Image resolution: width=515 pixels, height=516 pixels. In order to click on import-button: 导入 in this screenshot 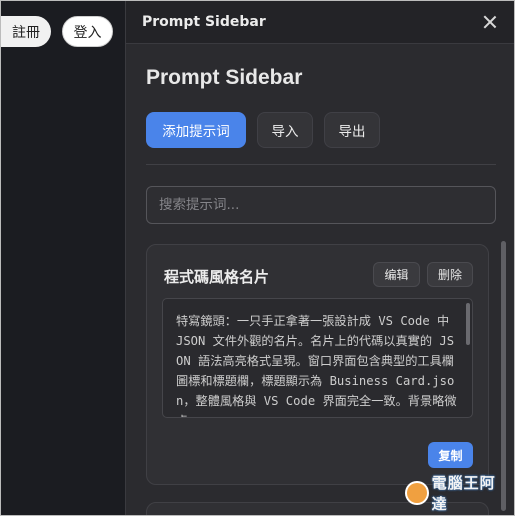, I will do `click(285, 130)`.